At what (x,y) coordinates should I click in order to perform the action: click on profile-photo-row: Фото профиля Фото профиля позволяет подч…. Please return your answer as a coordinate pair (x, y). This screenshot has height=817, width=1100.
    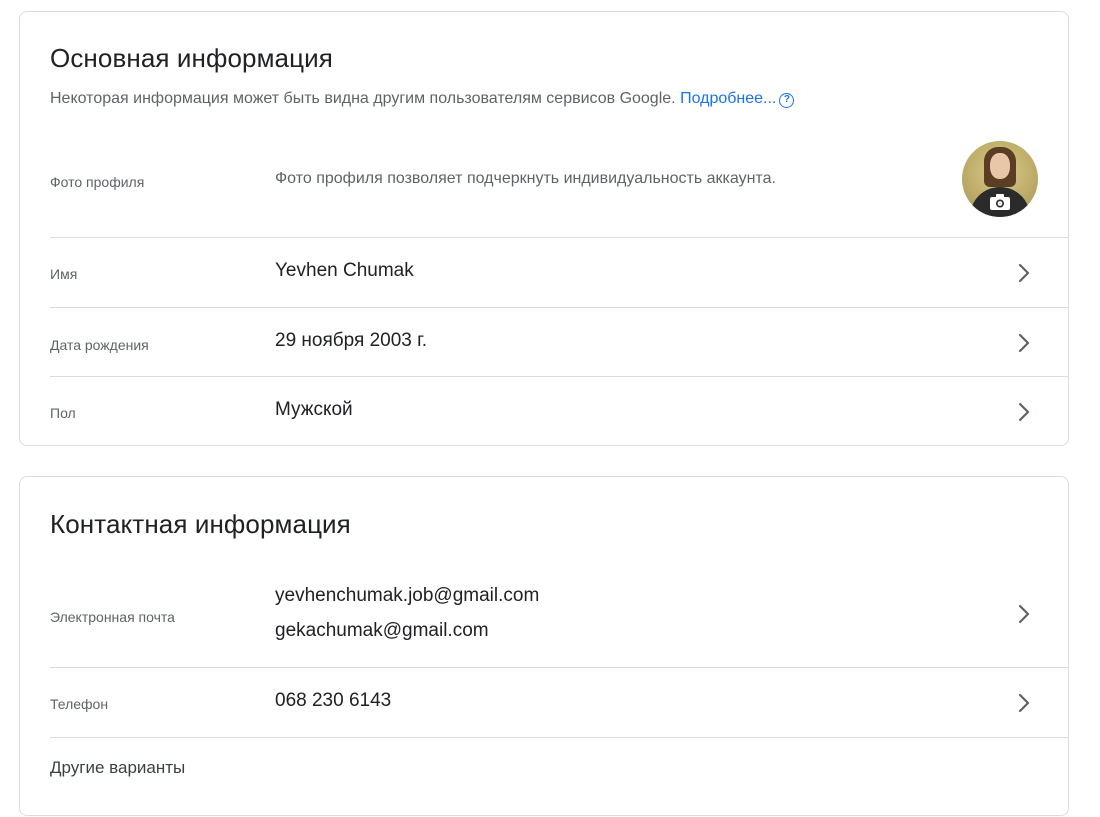
    Looking at the image, I should click on (559, 181).